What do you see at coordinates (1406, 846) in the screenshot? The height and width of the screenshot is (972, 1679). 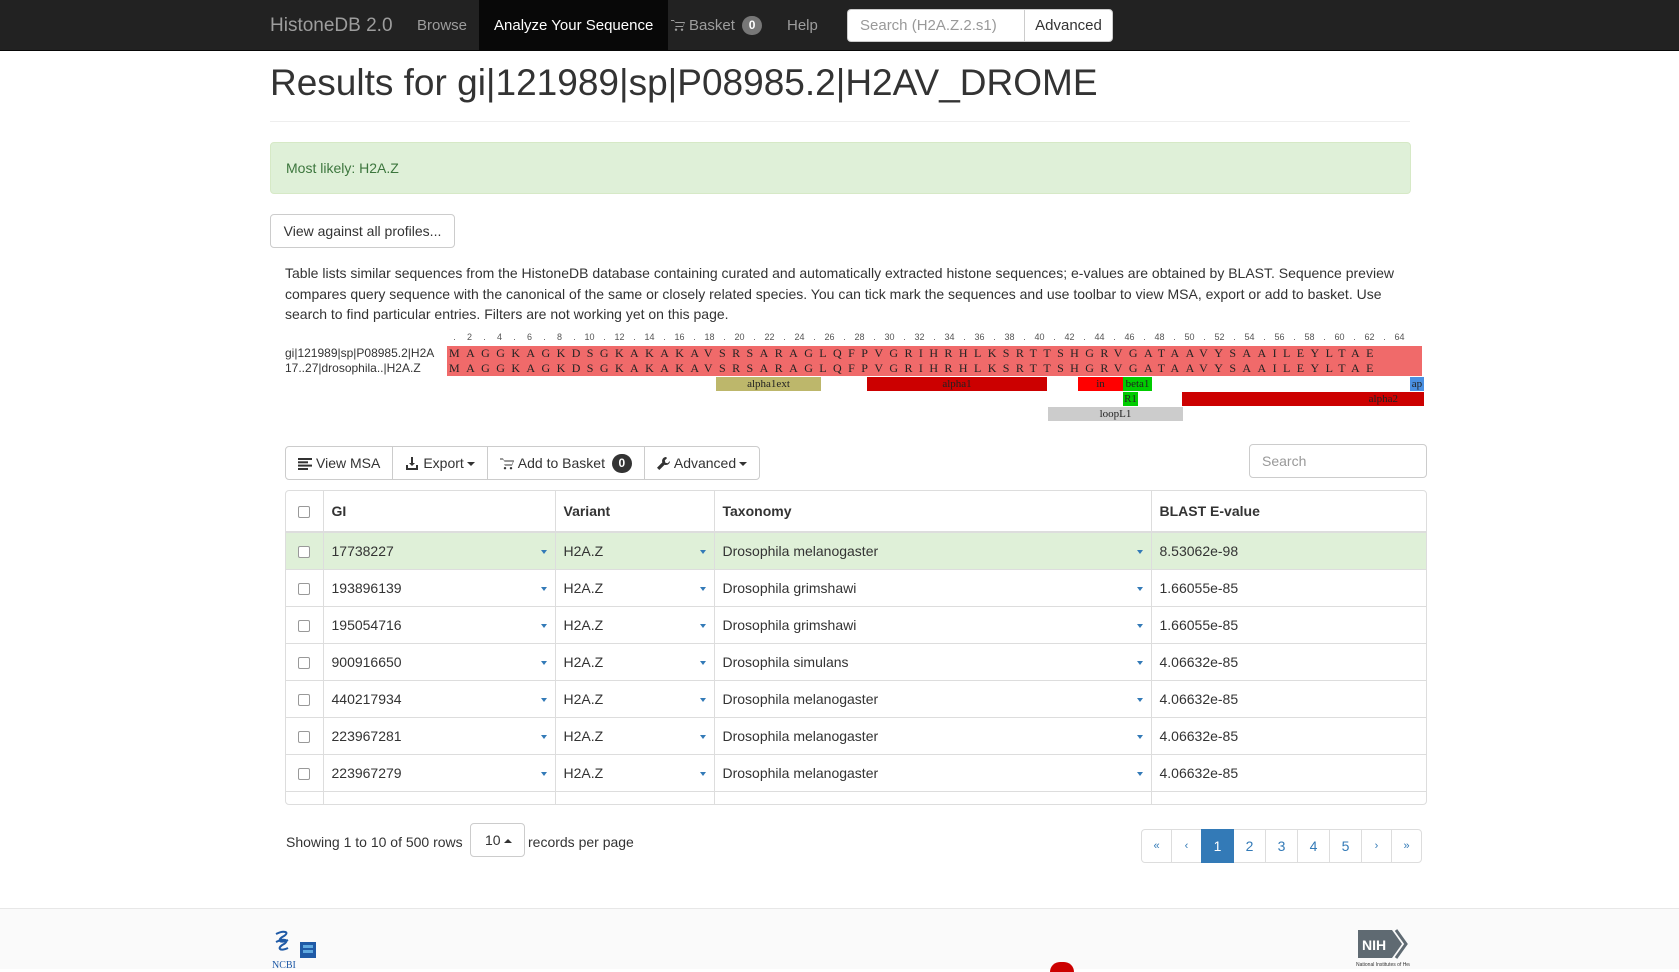 I see `page-last-button: »` at bounding box center [1406, 846].